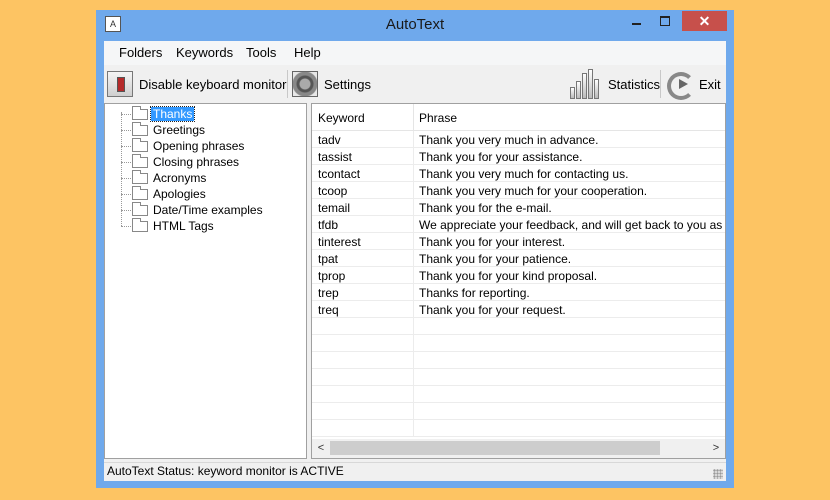 The image size is (830, 500). I want to click on title-bar: A AutoText ✕, so click(415, 25).